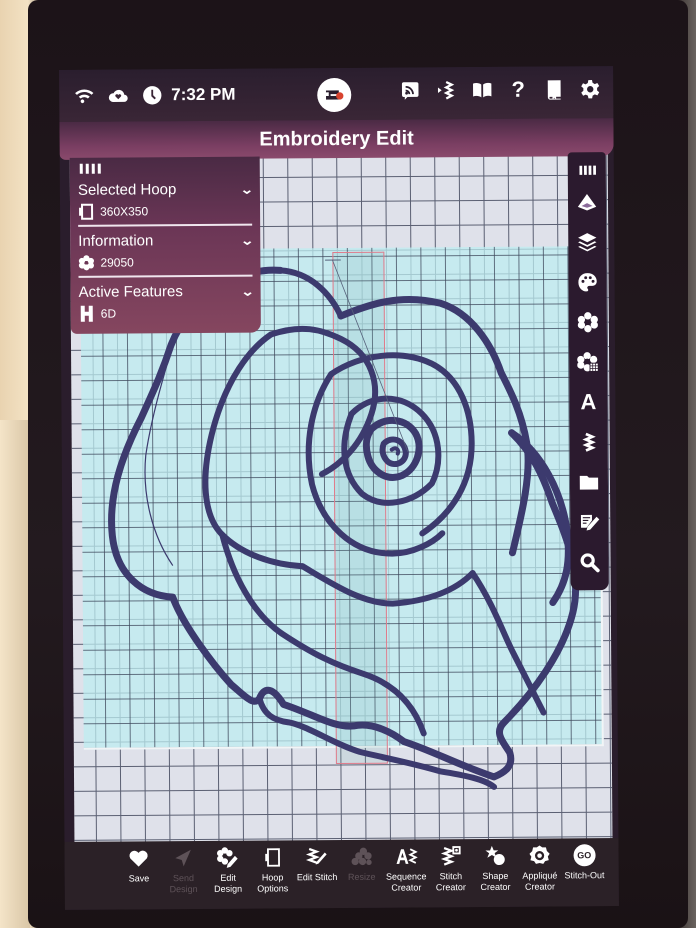  I want to click on flower-icon, so click(588, 322).